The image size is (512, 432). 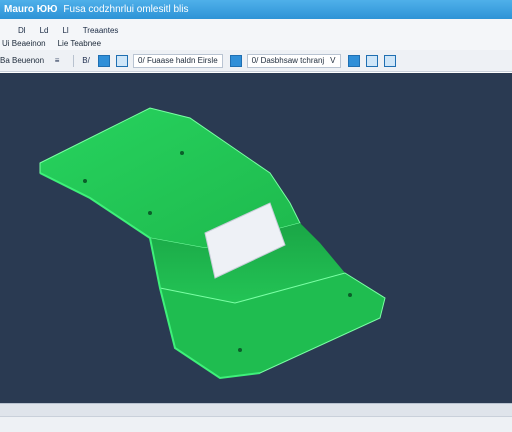 I want to click on layout-icon, so click(x=372, y=61).